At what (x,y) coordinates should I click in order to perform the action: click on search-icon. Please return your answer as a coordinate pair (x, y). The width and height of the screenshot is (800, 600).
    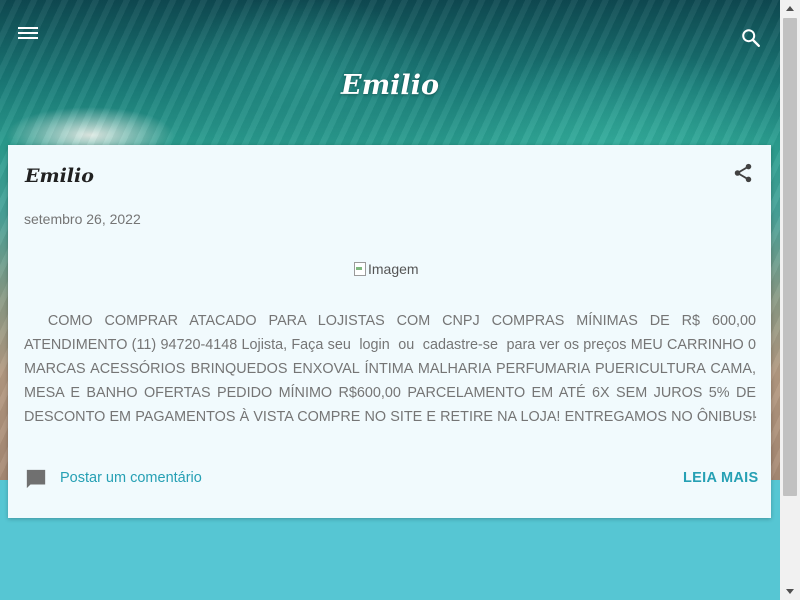
    Looking at the image, I should click on (751, 38).